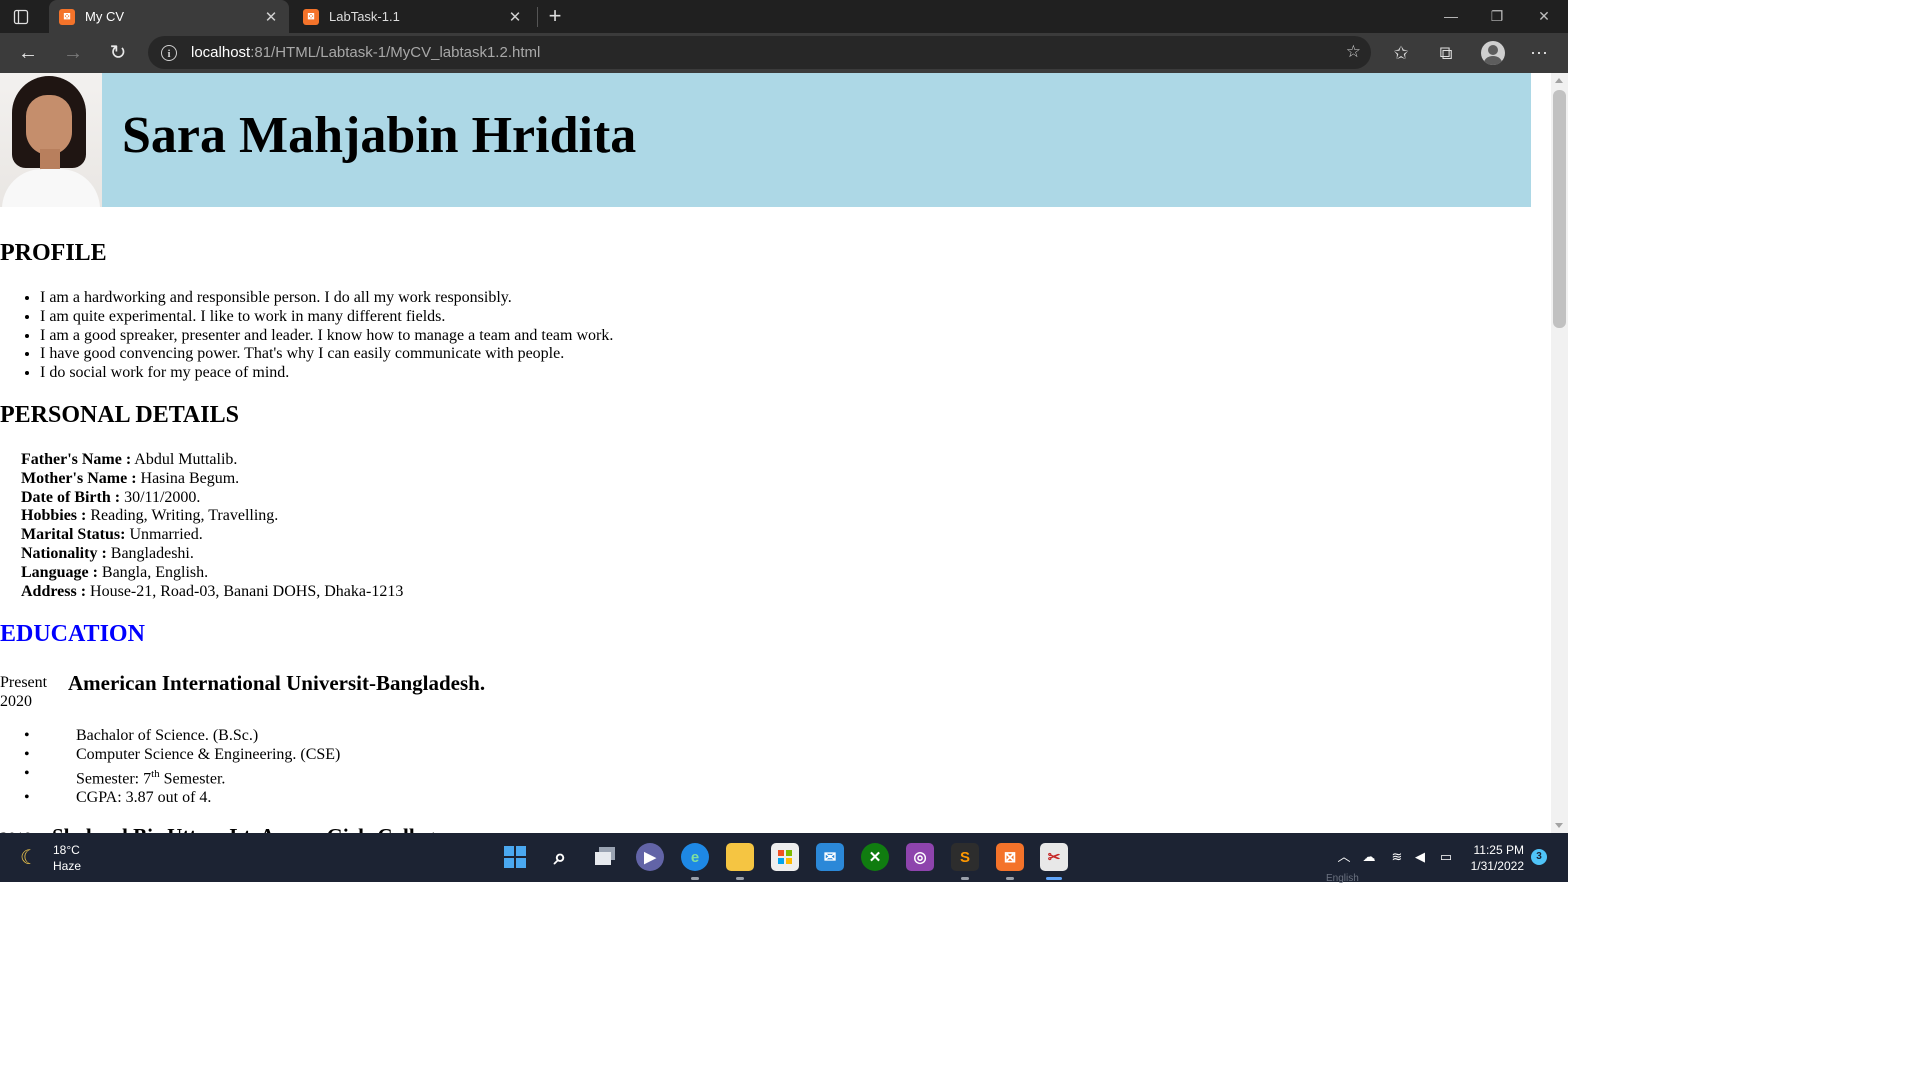 Image resolution: width=1920 pixels, height=1080 pixels. Describe the element at coordinates (1497, 16) in the screenshot. I see `restore-window-icon: ❐` at that location.